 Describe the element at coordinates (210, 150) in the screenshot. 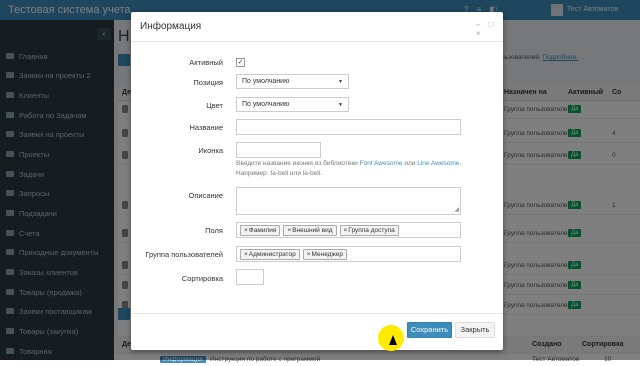

I see `icon-label: Иконка` at that location.